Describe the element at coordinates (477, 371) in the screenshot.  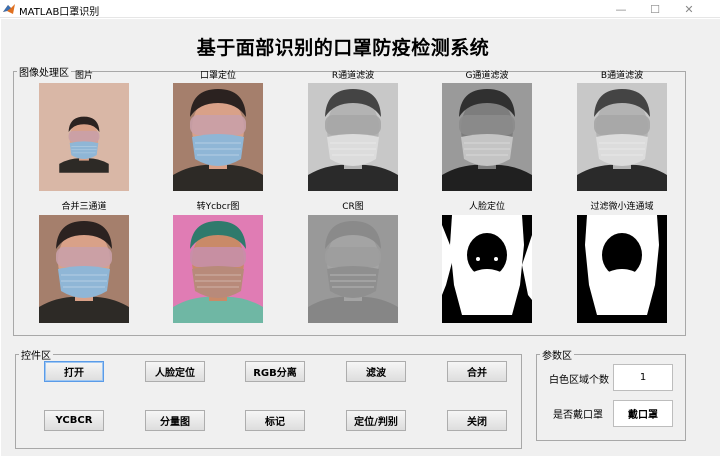
I see `merge-button: 合并` at that location.